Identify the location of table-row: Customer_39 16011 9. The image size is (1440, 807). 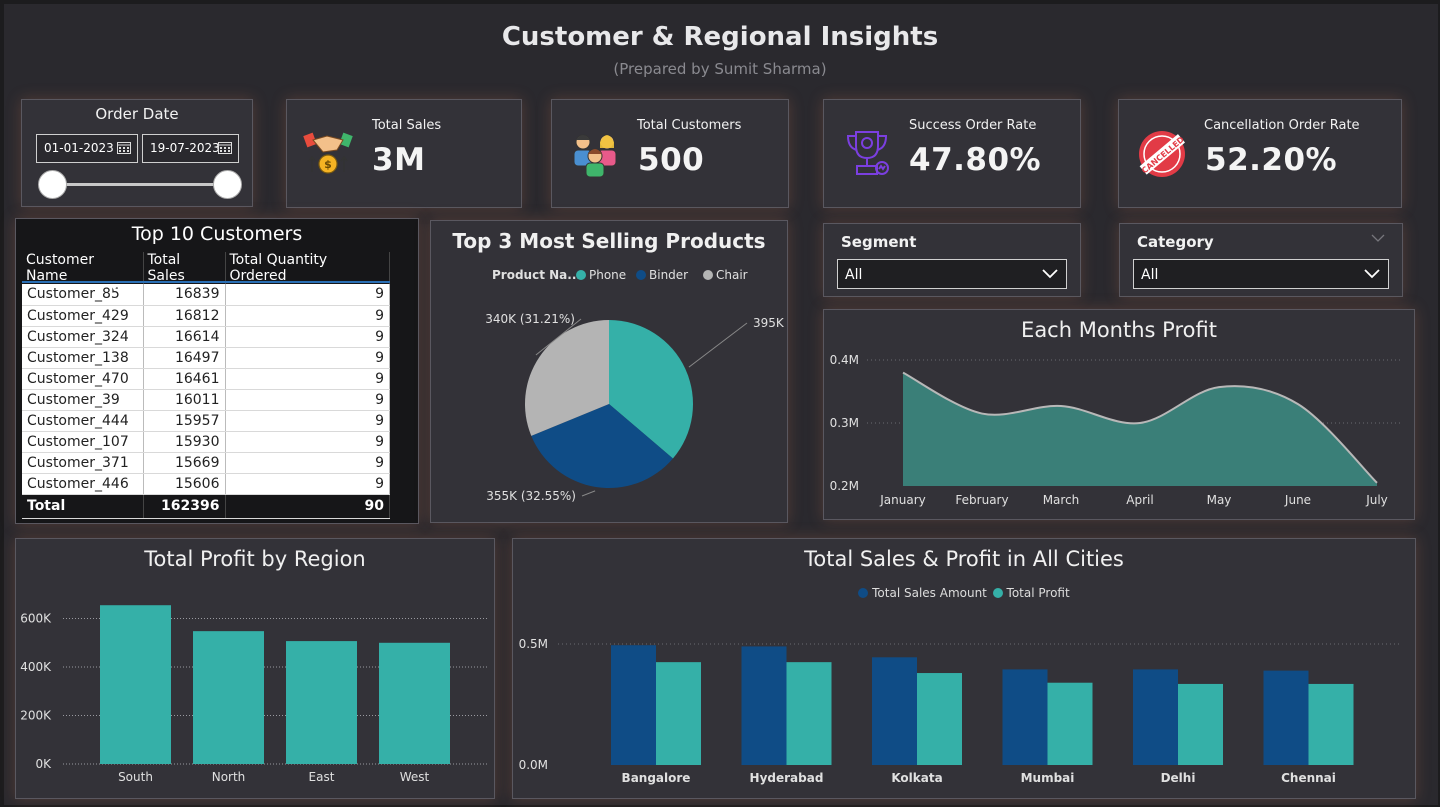
(206, 400).